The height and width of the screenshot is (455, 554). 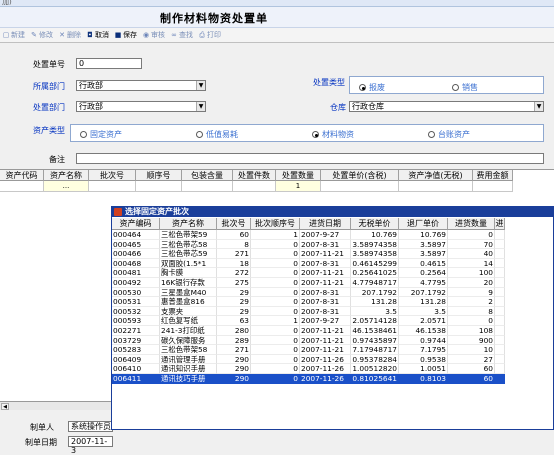 I want to click on dialog-cell: 3.58974358, so click(x=375, y=254).